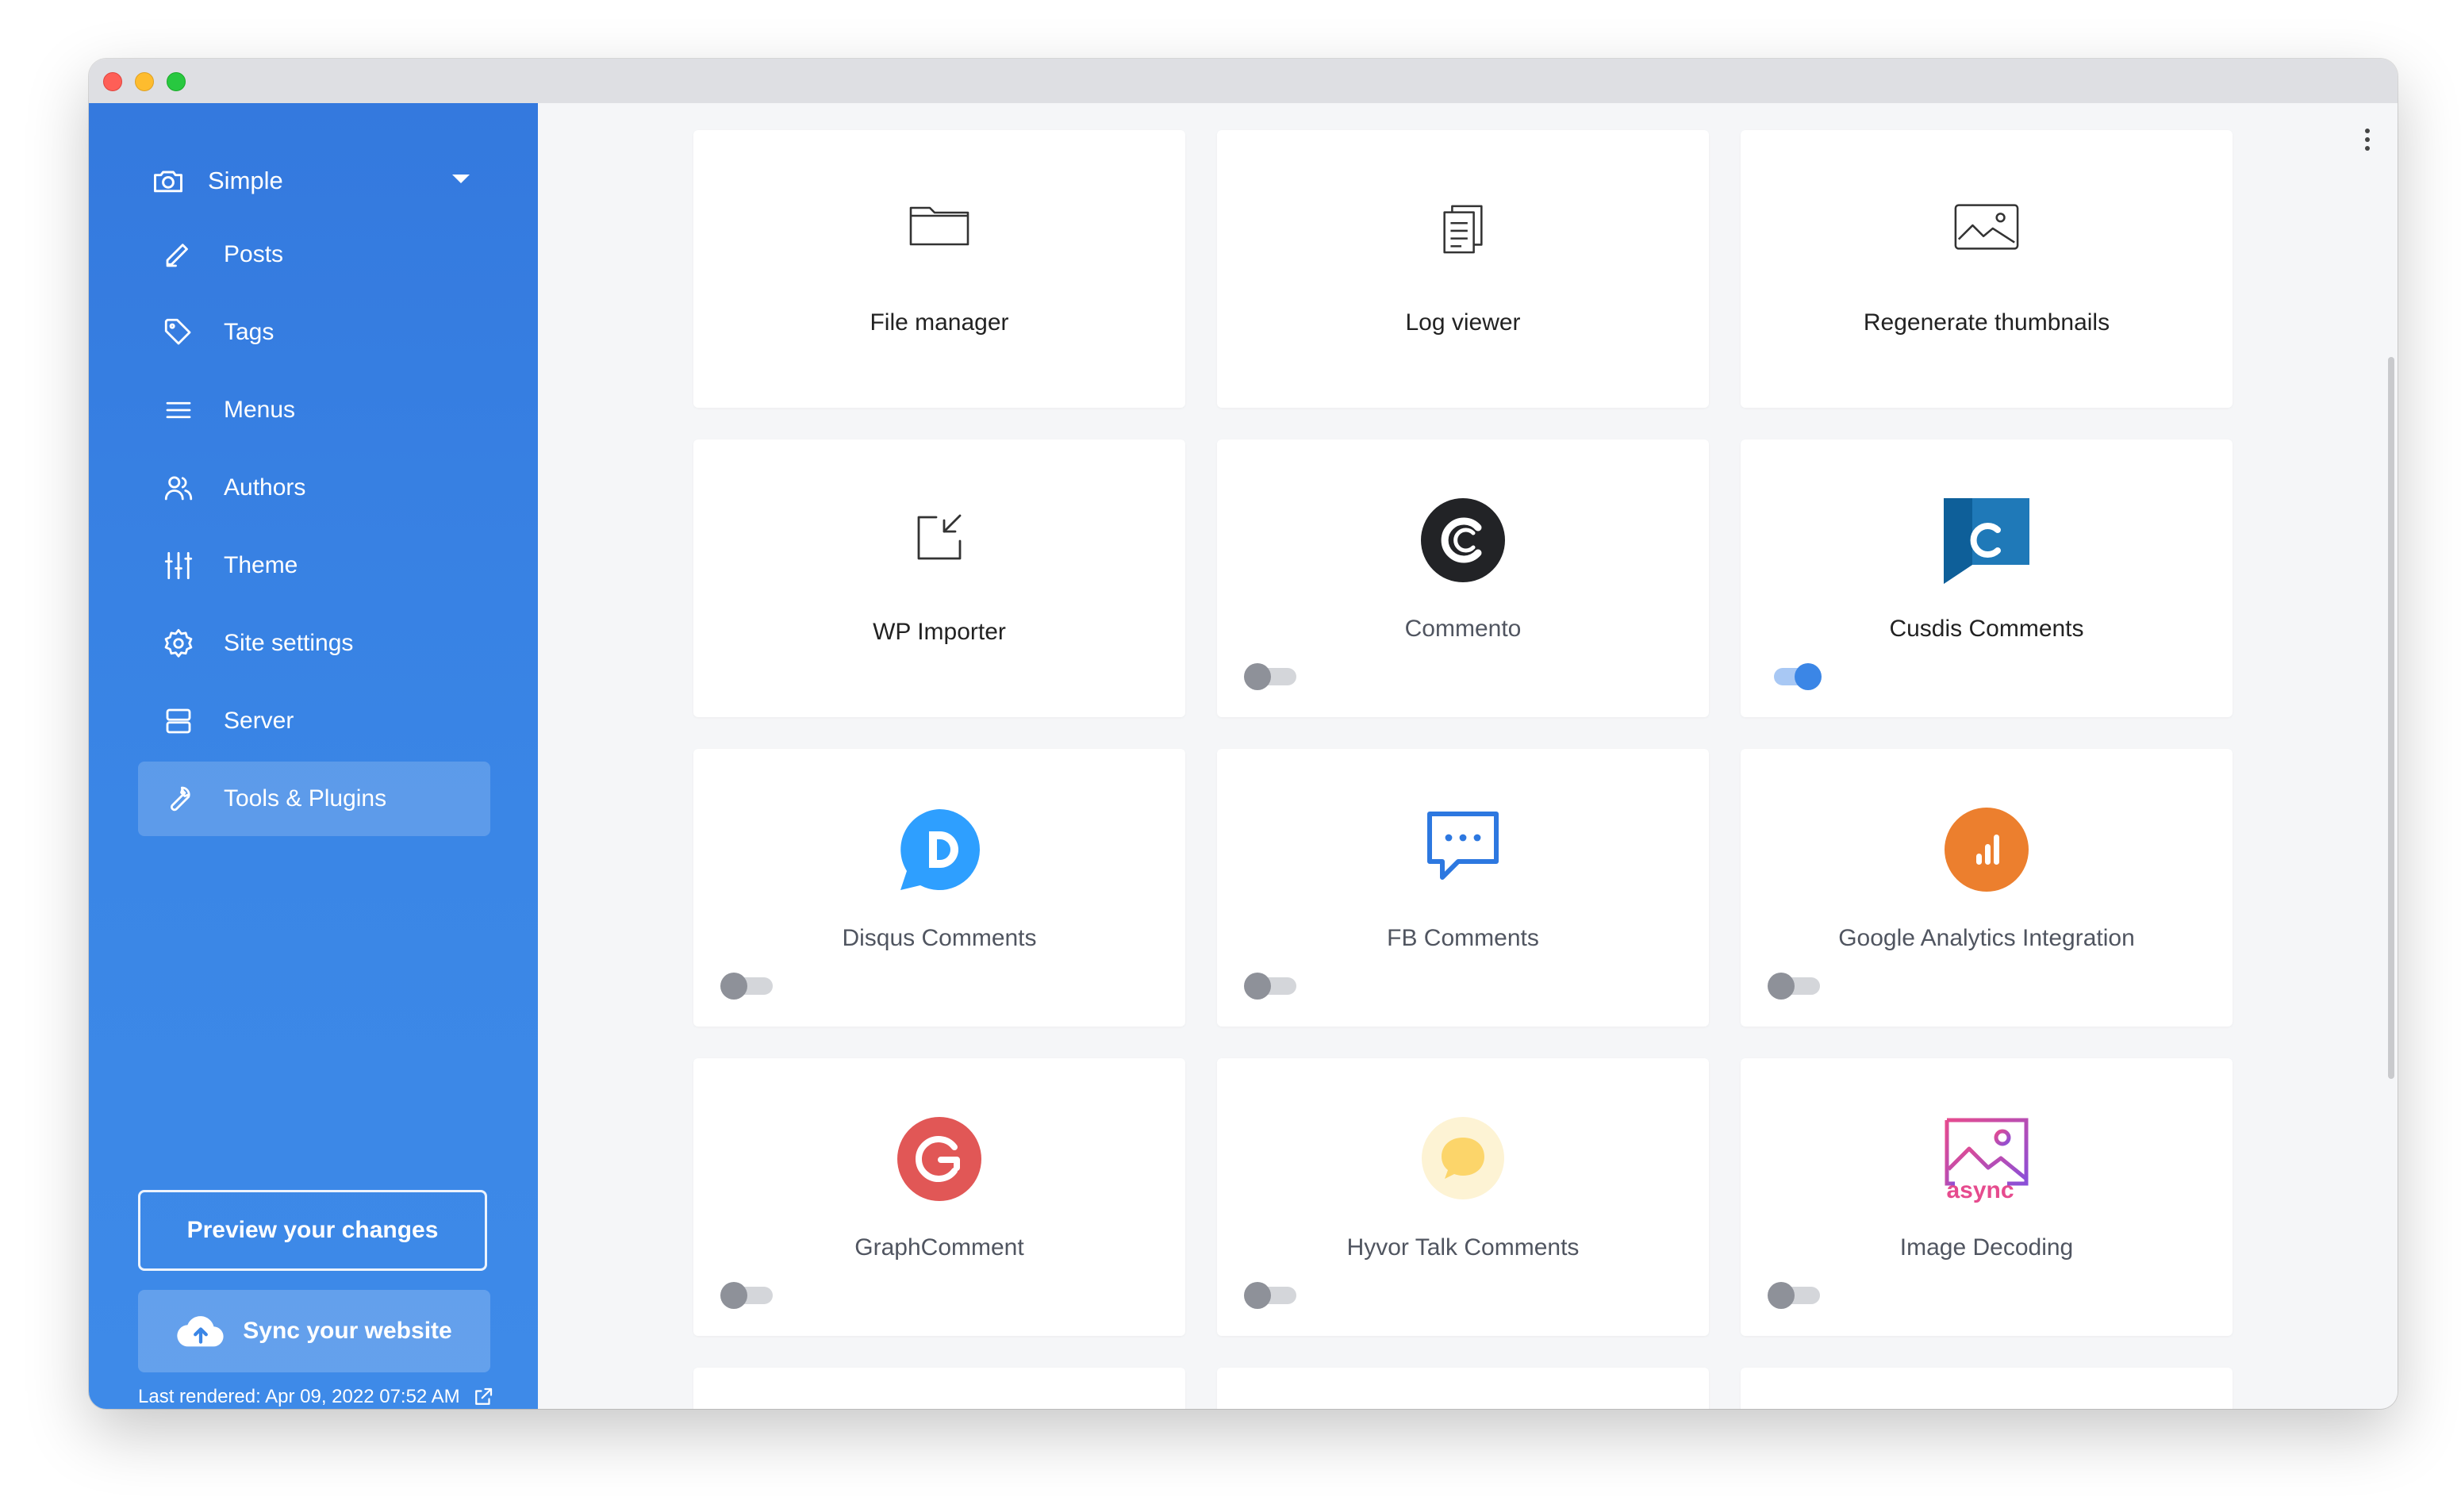 This screenshot has width=2461, height=1512. Describe the element at coordinates (314, 410) in the screenshot. I see `sidebar-item-menus: Menus` at that location.